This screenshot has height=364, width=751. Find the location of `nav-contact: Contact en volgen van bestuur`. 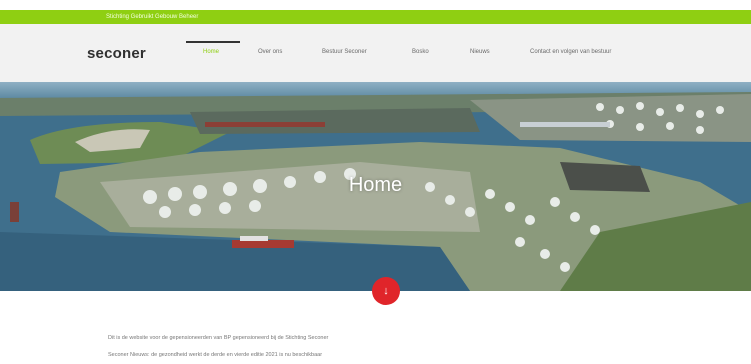

nav-contact: Contact en volgen van bestuur is located at coordinates (570, 52).